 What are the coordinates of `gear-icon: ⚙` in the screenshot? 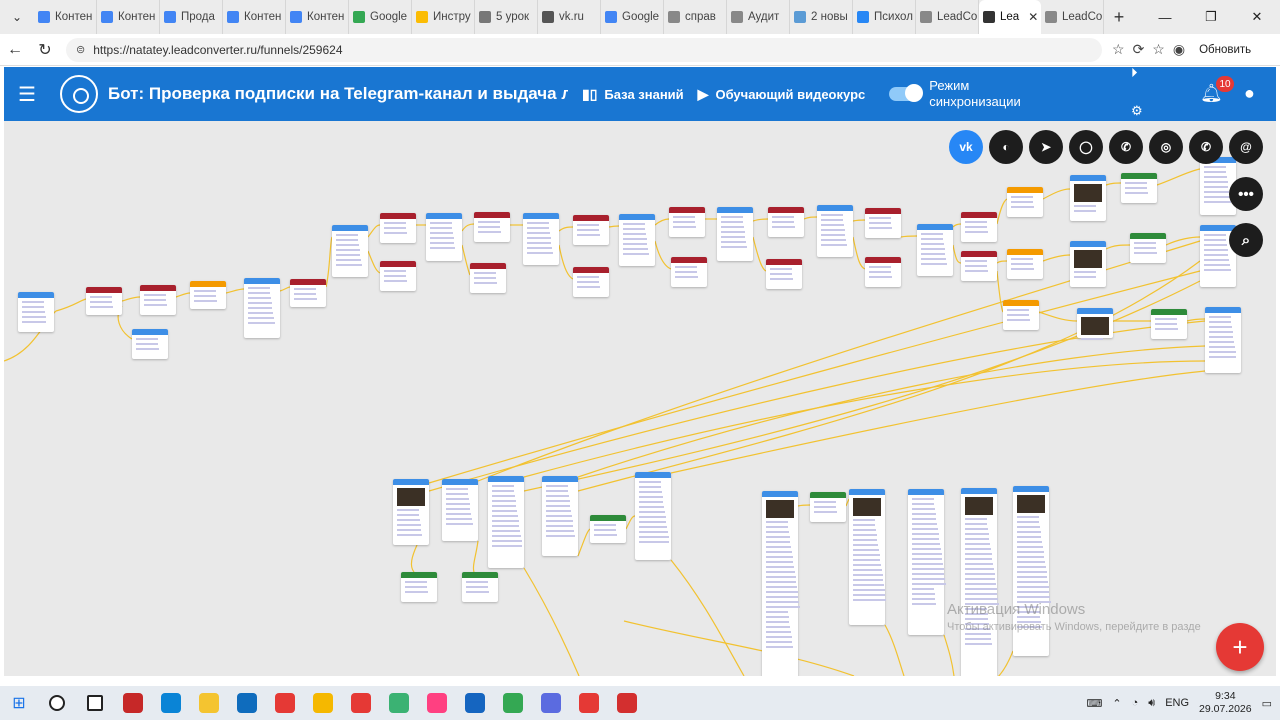 It's located at (1137, 111).